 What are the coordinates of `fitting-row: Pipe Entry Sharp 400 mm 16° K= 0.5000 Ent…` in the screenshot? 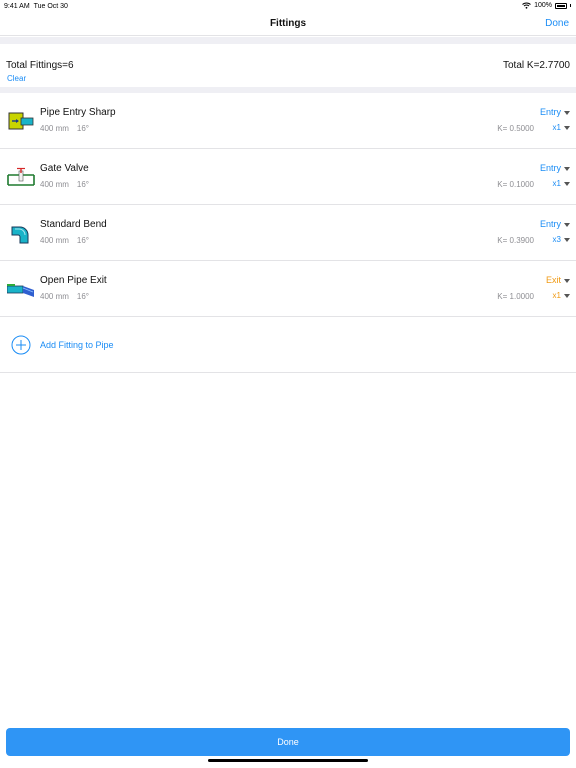 It's located at (288, 121).